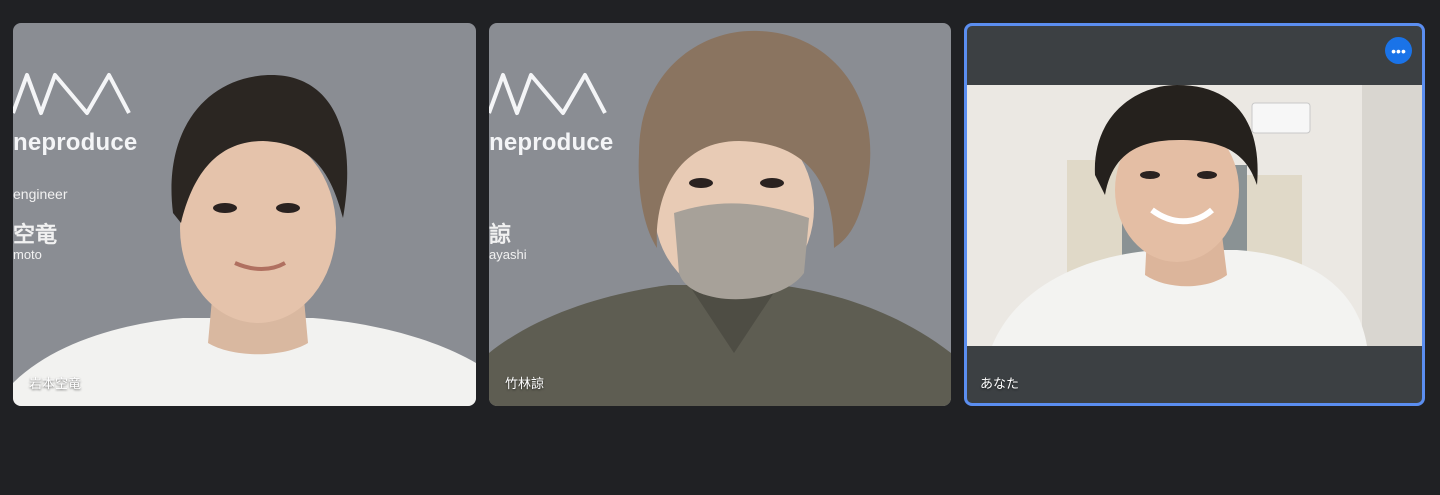 Image resolution: width=1440 pixels, height=495 pixels. I want to click on participant-name-label: あなた, so click(1000, 383).